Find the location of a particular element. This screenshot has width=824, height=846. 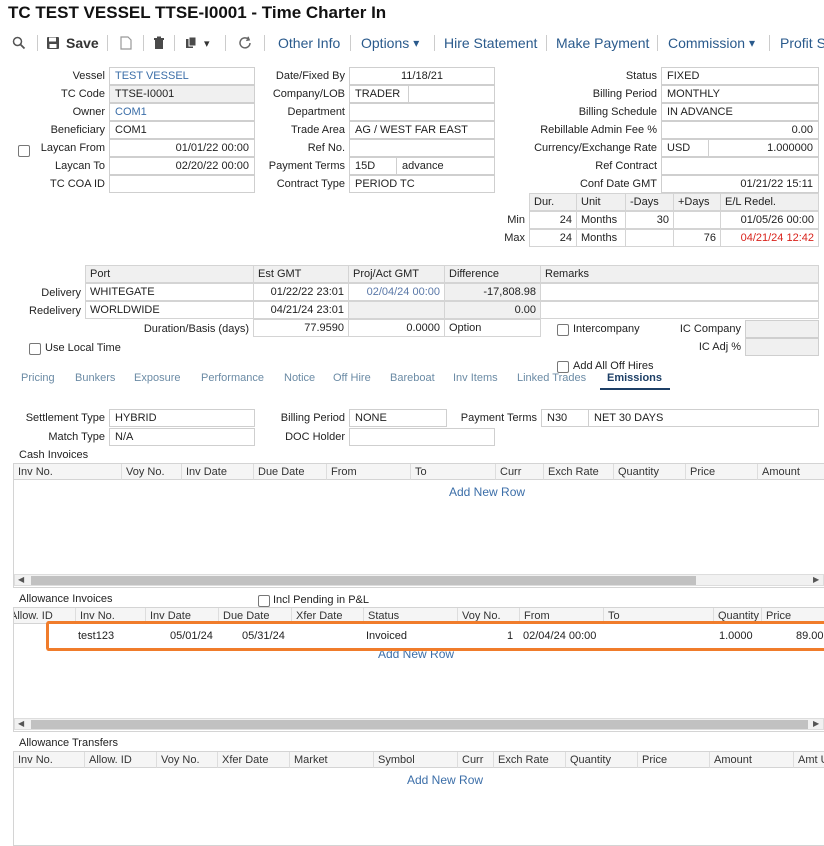

options-menu: Options ▾ is located at coordinates (390, 43).